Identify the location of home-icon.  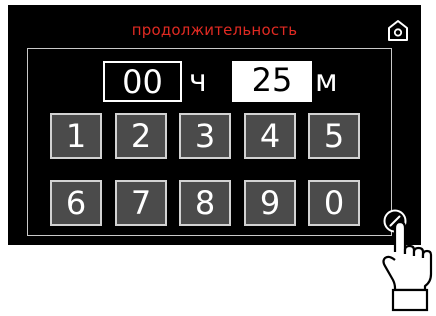
(398, 30).